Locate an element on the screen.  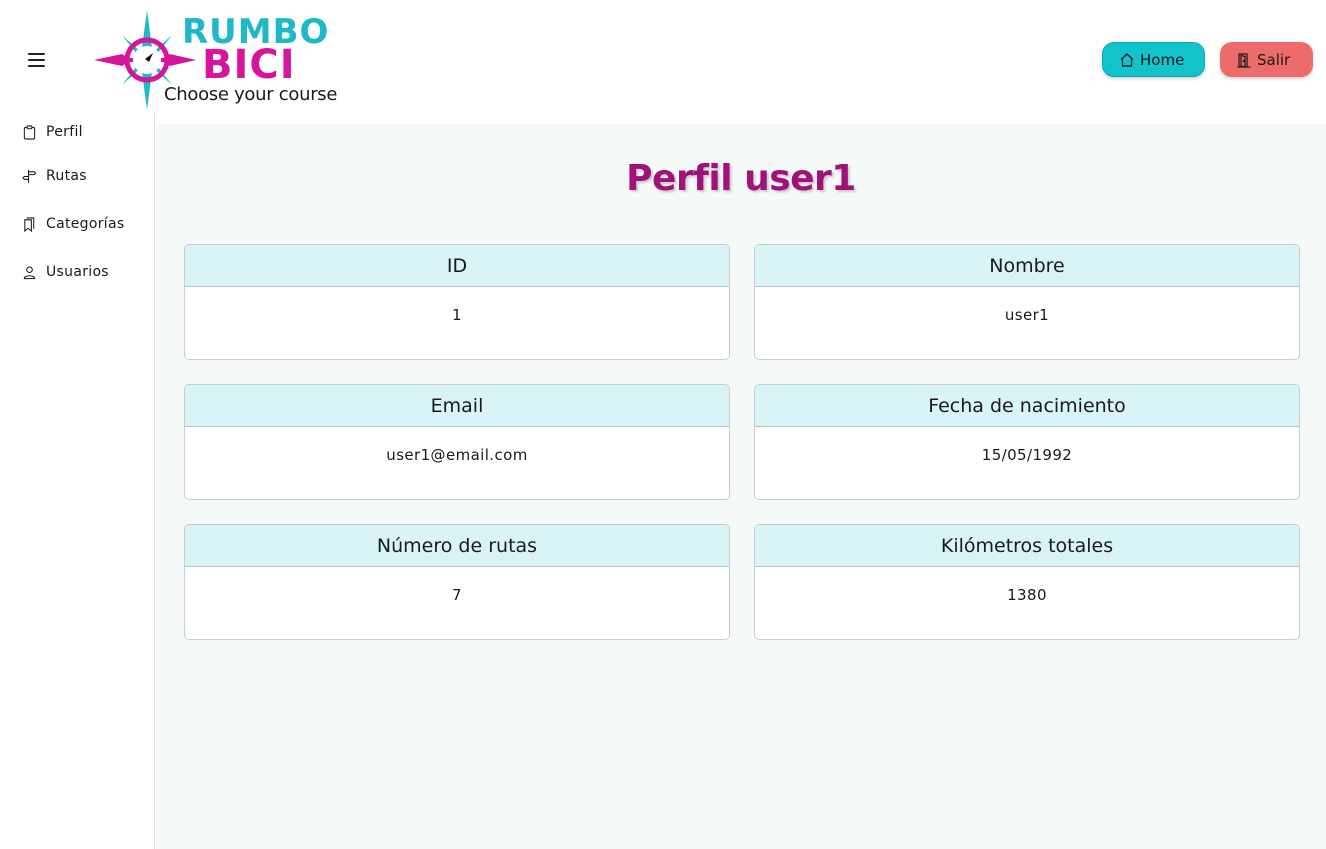
clipboard-icon is located at coordinates (29, 132).